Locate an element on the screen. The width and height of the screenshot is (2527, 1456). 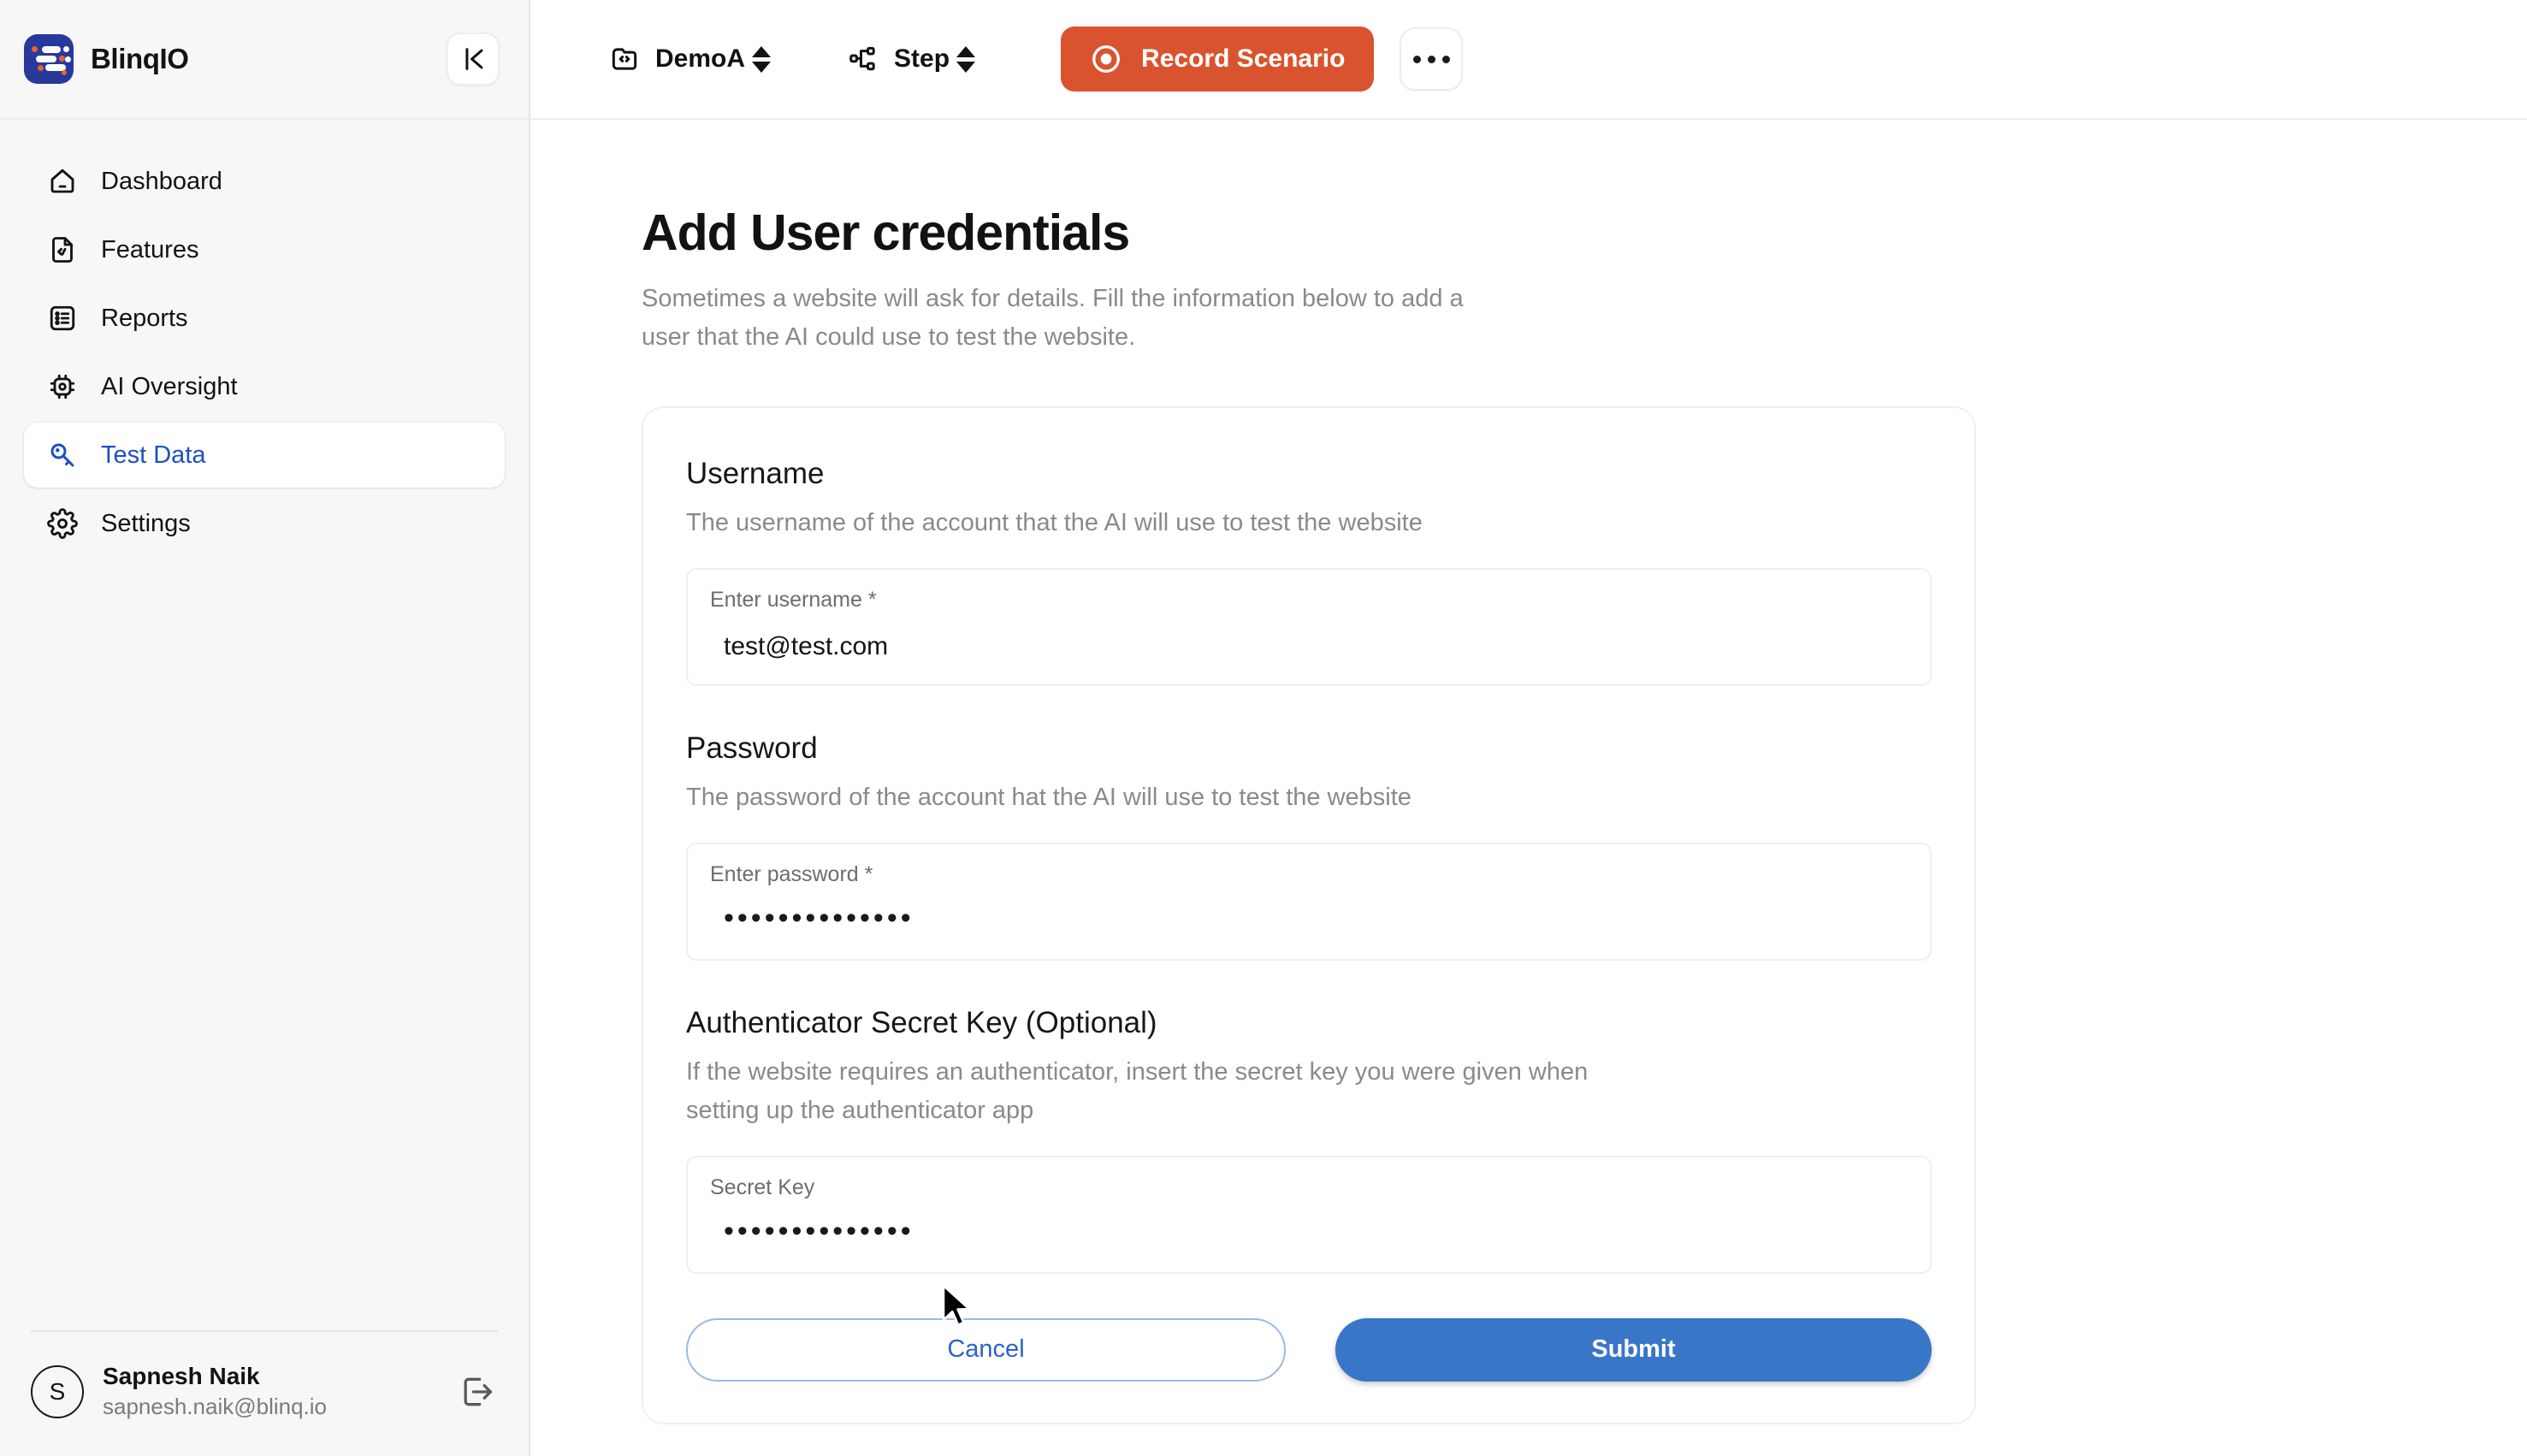
input-label: Secret Key is located at coordinates (762, 1187).